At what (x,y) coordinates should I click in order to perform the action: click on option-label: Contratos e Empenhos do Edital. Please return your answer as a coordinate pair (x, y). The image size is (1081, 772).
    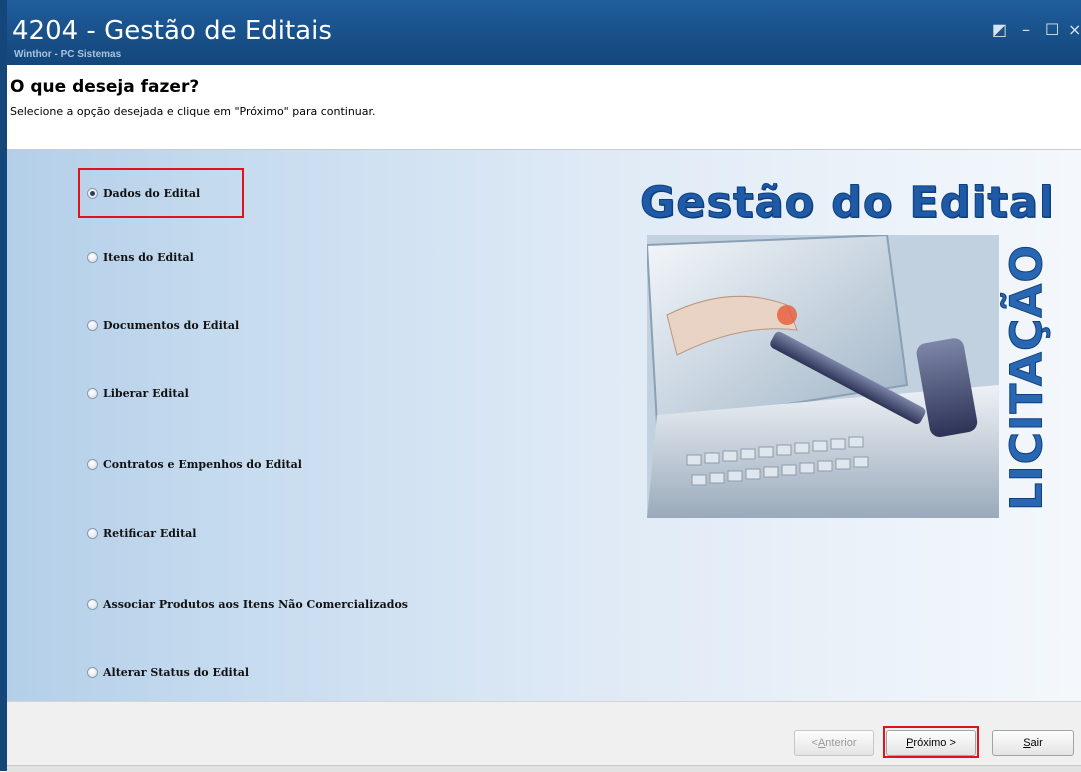
    Looking at the image, I should click on (202, 464).